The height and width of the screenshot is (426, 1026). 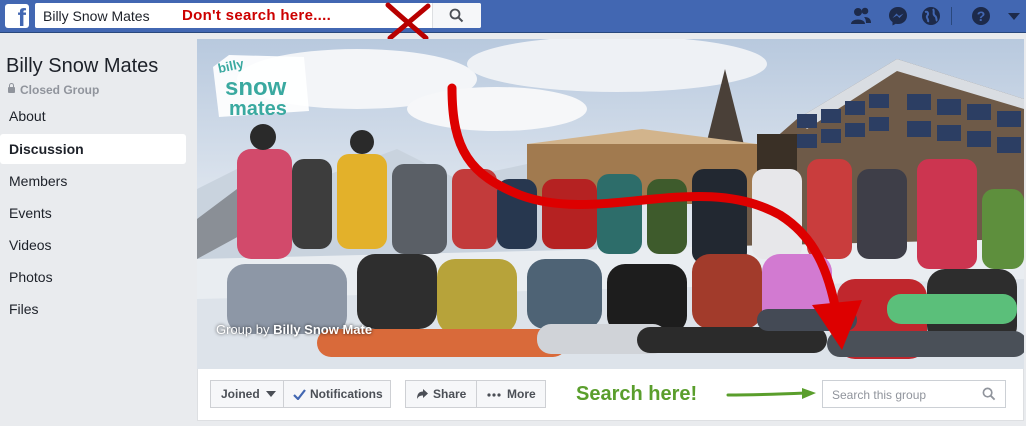 What do you see at coordinates (494, 395) in the screenshot?
I see `more-dots-icon` at bounding box center [494, 395].